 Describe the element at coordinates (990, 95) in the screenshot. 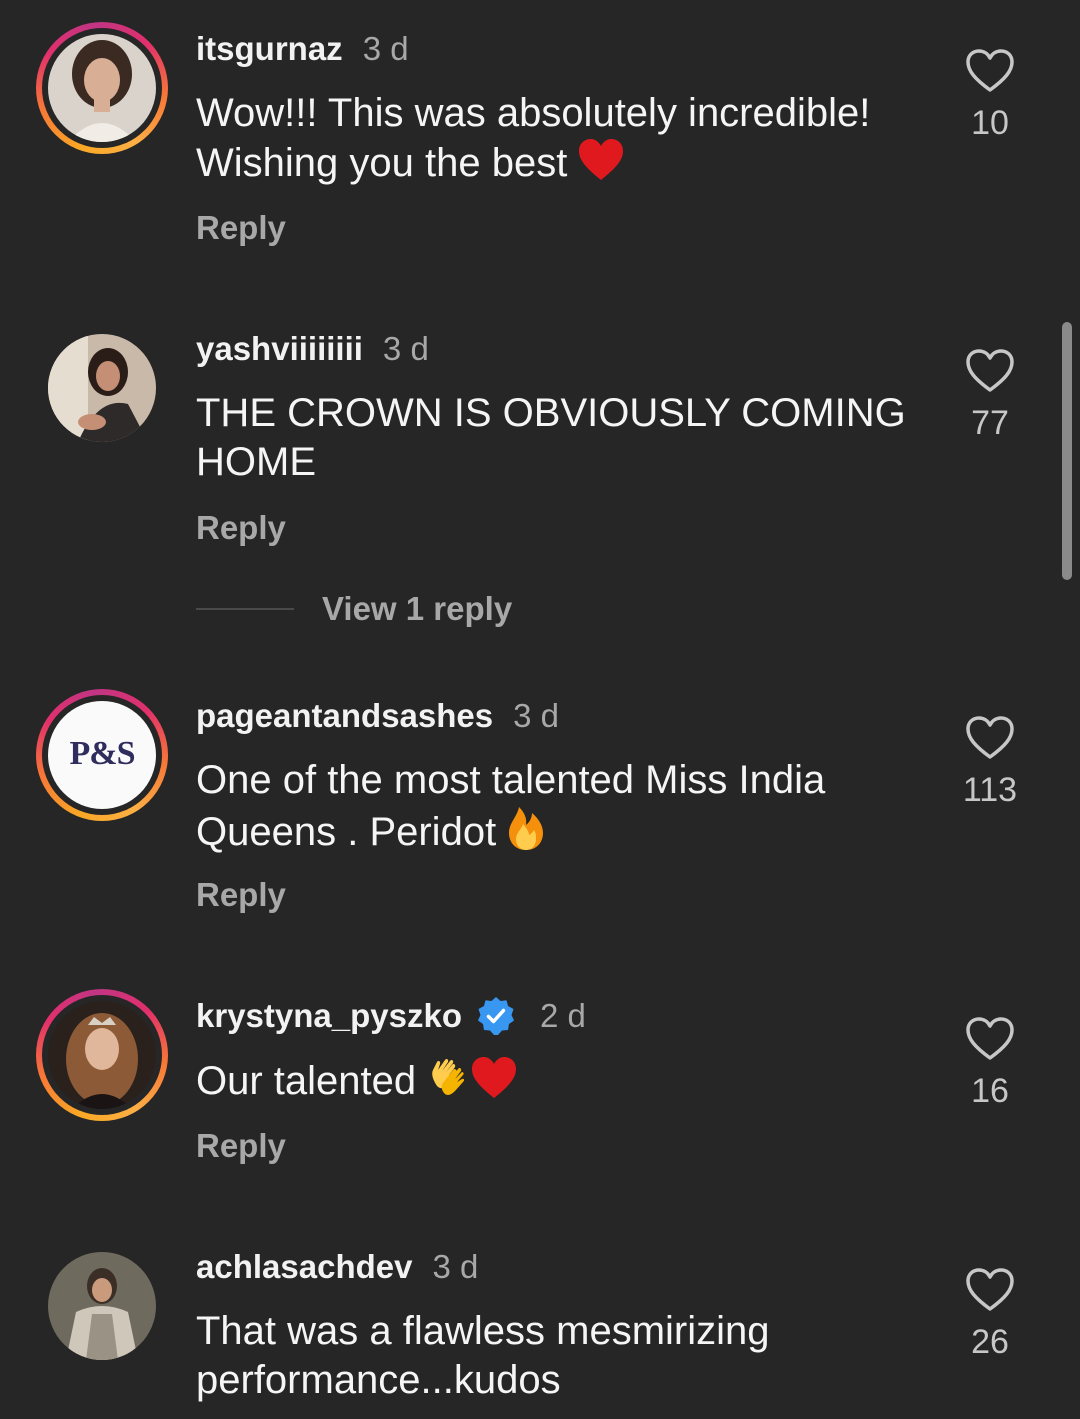

I see `like-button: 10` at that location.